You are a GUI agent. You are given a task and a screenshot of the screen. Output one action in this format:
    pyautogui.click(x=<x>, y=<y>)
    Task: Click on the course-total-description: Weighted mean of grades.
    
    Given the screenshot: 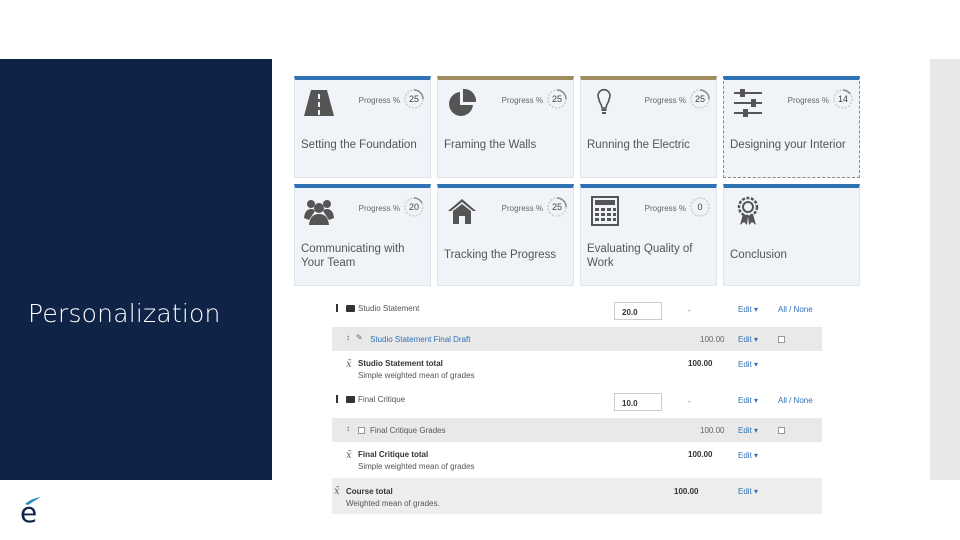 What is the action you would take?
    pyautogui.click(x=393, y=503)
    